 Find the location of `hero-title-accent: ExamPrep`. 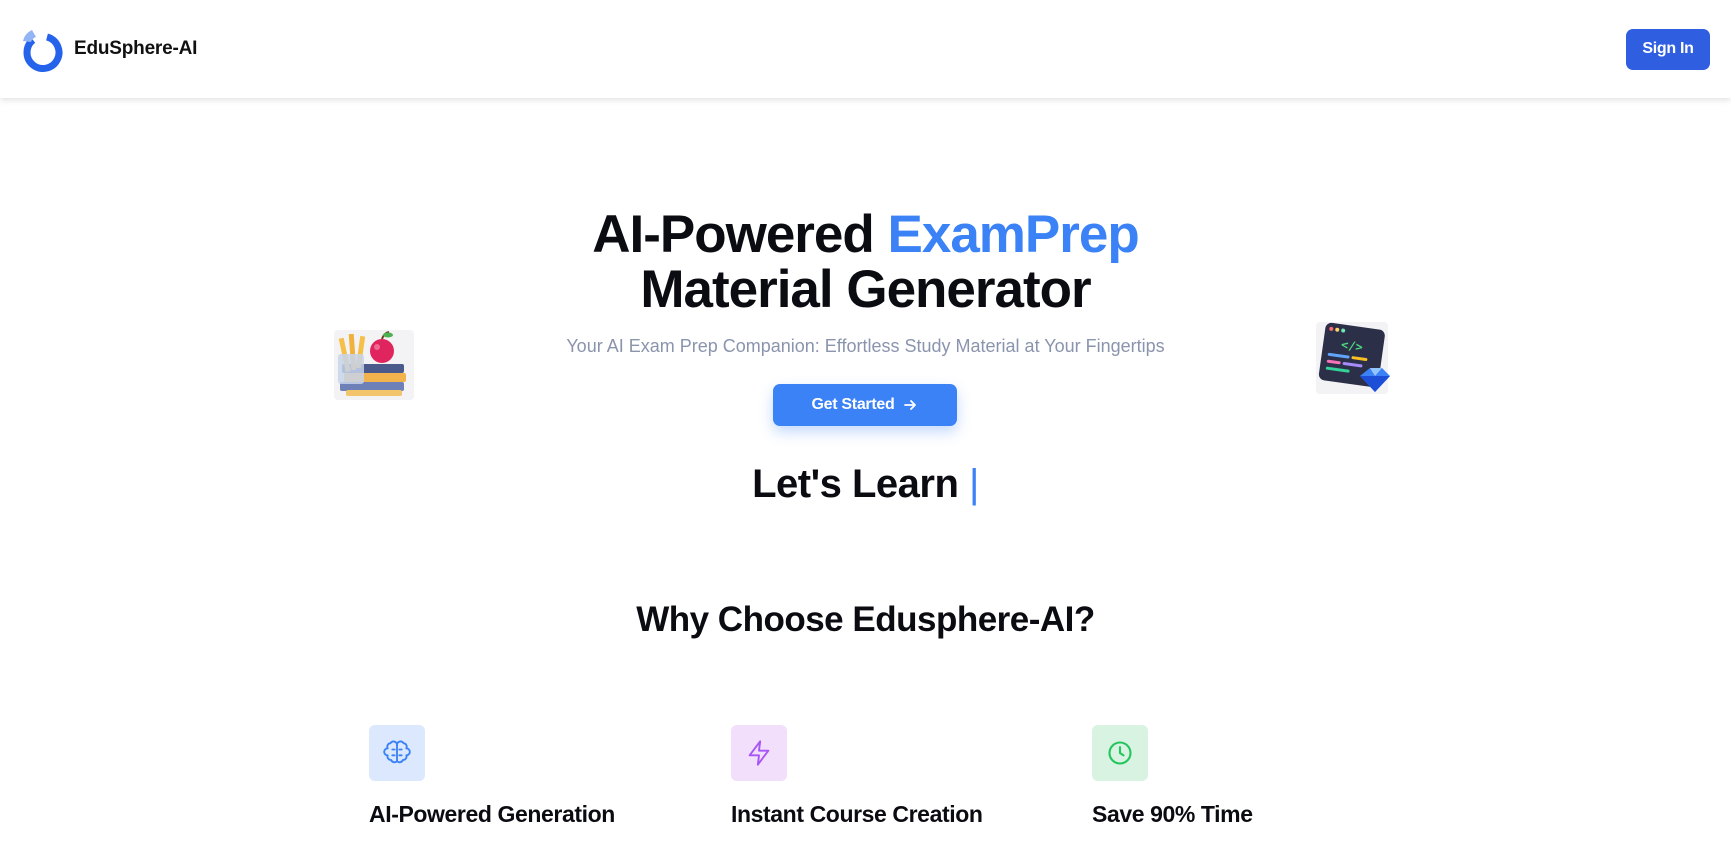

hero-title-accent: ExamPrep is located at coordinates (1013, 234).